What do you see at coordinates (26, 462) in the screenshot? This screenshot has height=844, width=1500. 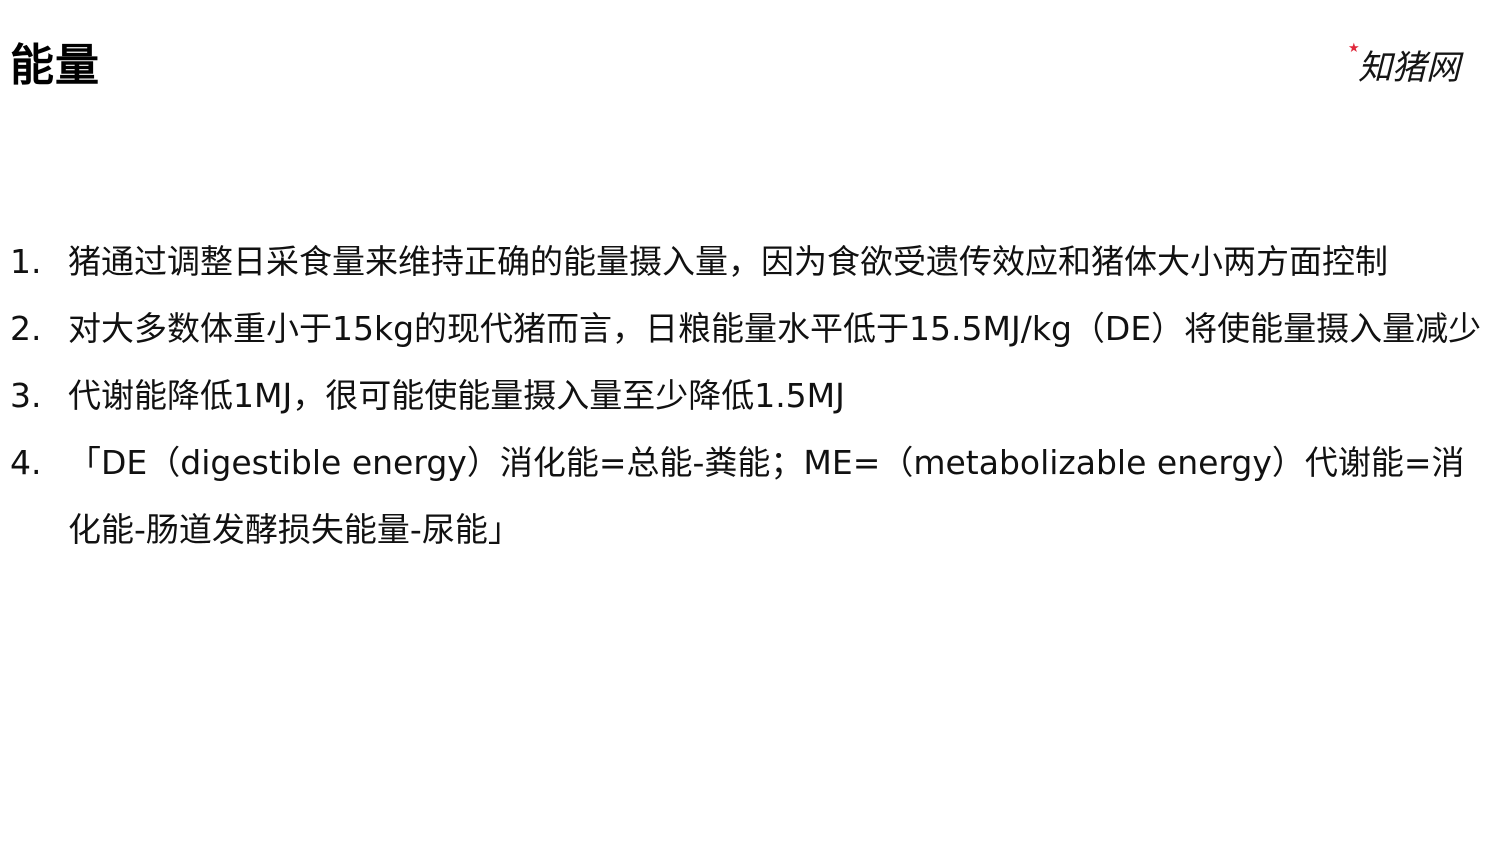 I see `item-number: 4.` at bounding box center [26, 462].